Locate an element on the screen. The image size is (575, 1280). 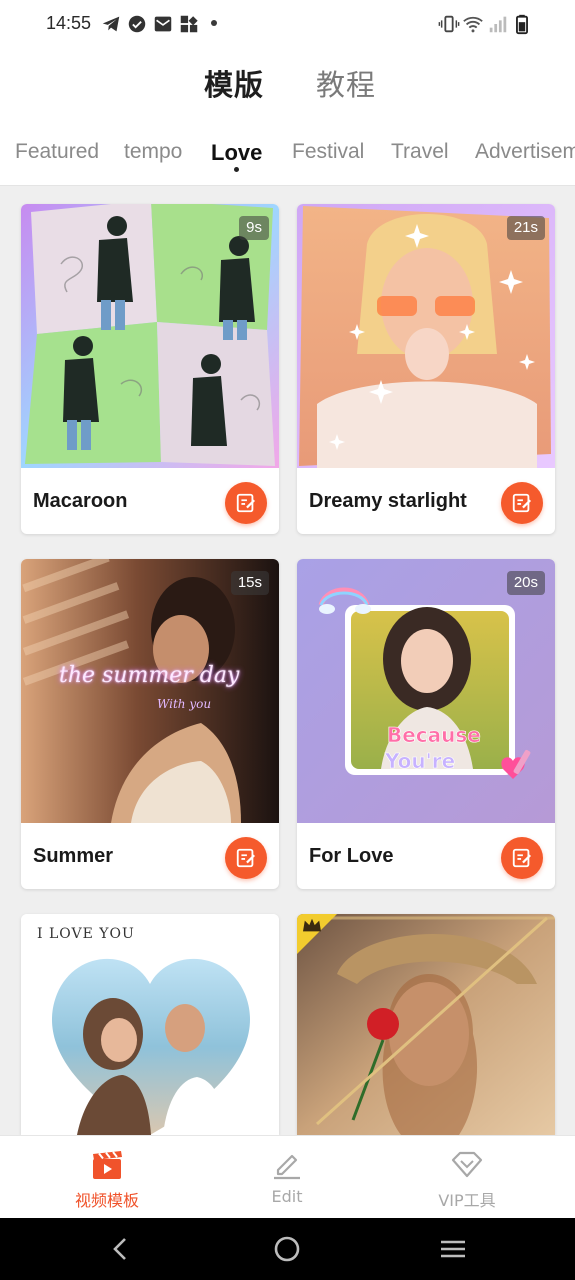
signal-icon is located at coordinates (498, 24).